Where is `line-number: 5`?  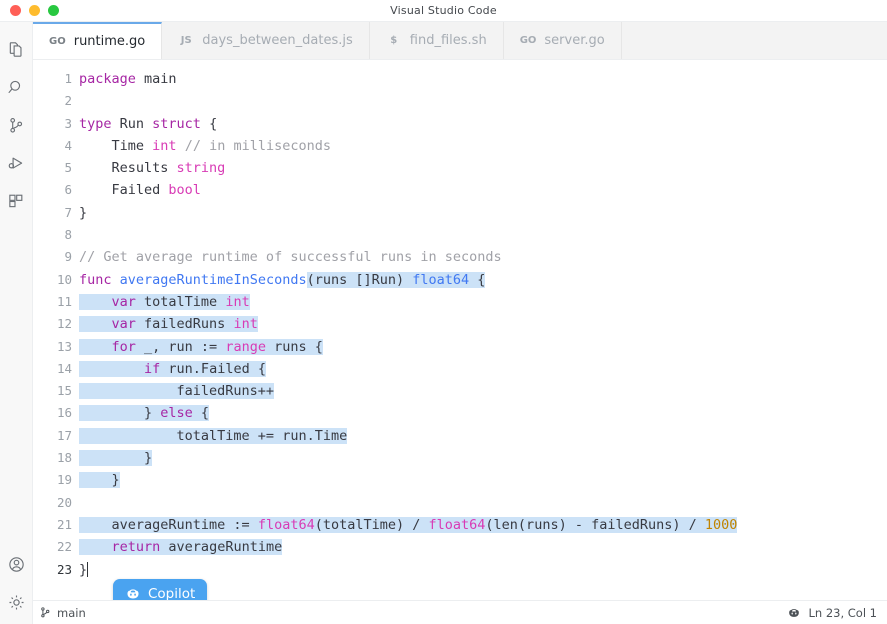 line-number: 5 is located at coordinates (68, 168).